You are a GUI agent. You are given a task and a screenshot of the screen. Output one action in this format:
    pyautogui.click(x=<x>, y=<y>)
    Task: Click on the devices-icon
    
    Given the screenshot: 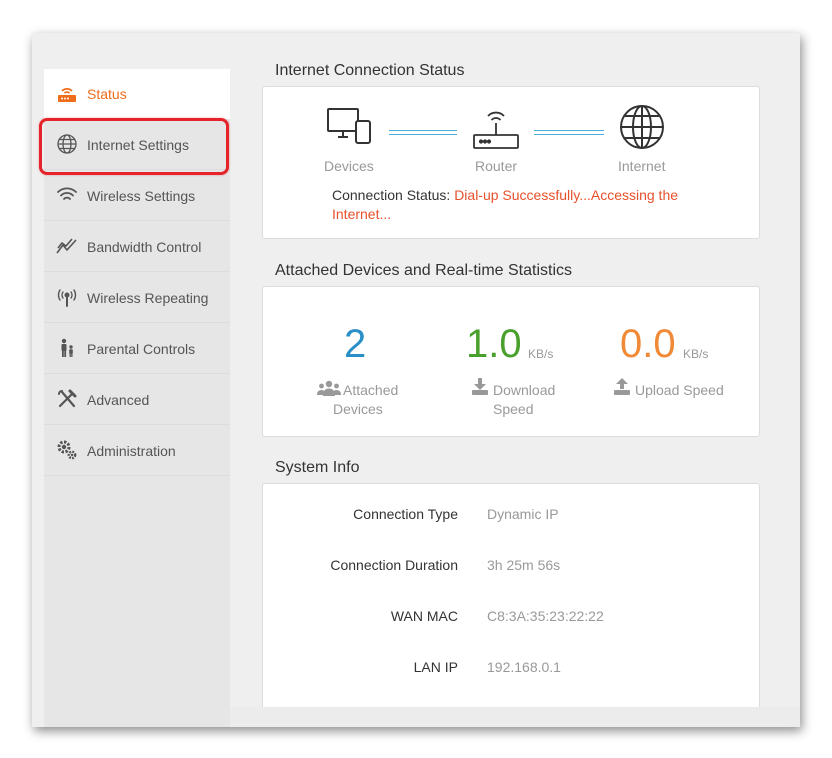 What is the action you would take?
    pyautogui.click(x=350, y=129)
    